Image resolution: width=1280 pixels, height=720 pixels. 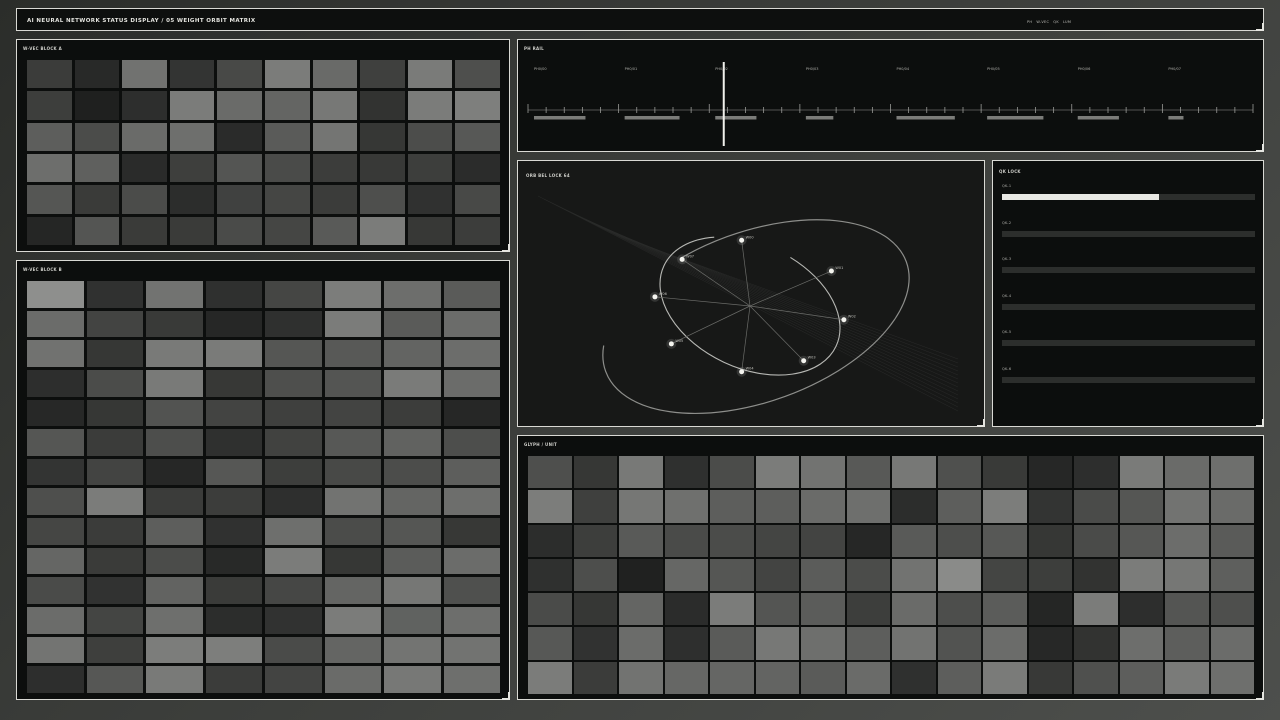 What do you see at coordinates (1128, 293) in the screenshot?
I see `qk-lock-panel: QK LOCK QK-1 QK-2 QK-3 QK-4 QK-5 QK-6` at bounding box center [1128, 293].